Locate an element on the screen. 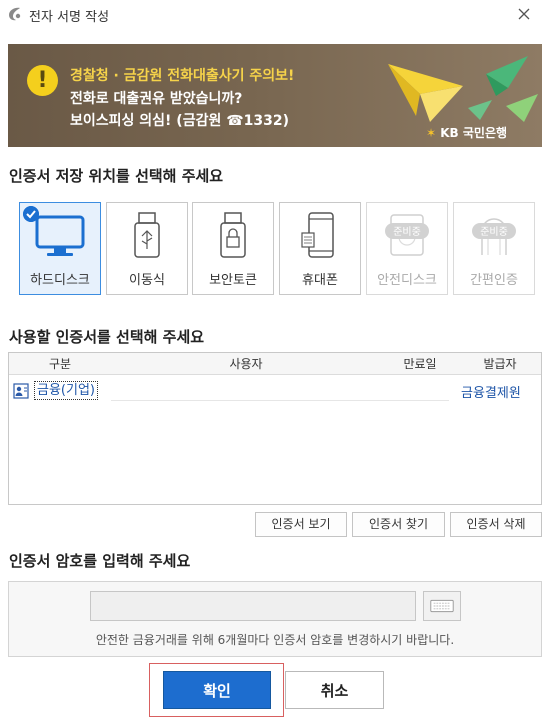 This screenshot has height=718, width=542. keyboard-icon is located at coordinates (442, 606).